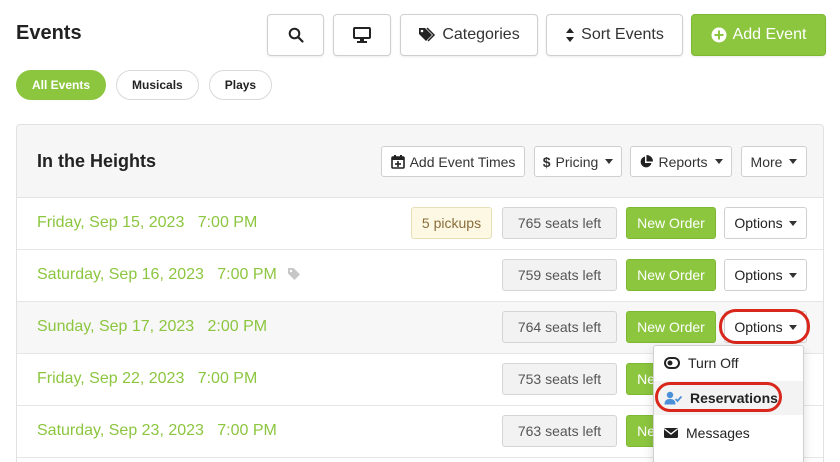 The height and width of the screenshot is (462, 840). I want to click on search-icon, so click(296, 35).